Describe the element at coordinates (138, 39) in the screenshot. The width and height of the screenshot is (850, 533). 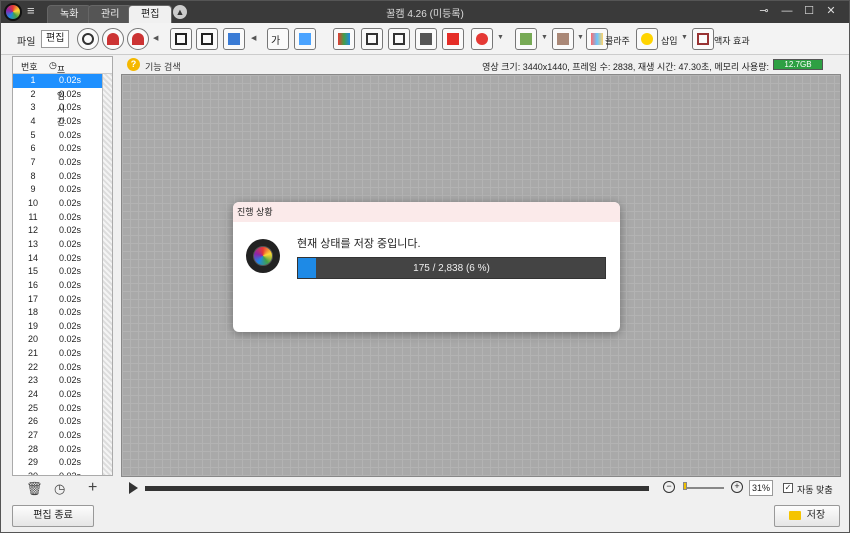
I see `speed-up-icon` at that location.